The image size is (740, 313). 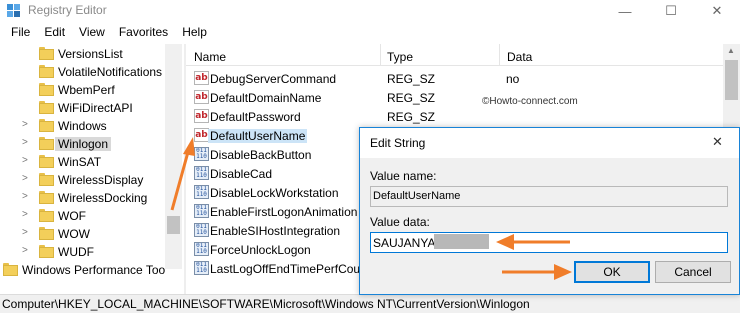 What do you see at coordinates (275, 231) in the screenshot?
I see `value-name: EnableSIHostIntegration` at bounding box center [275, 231].